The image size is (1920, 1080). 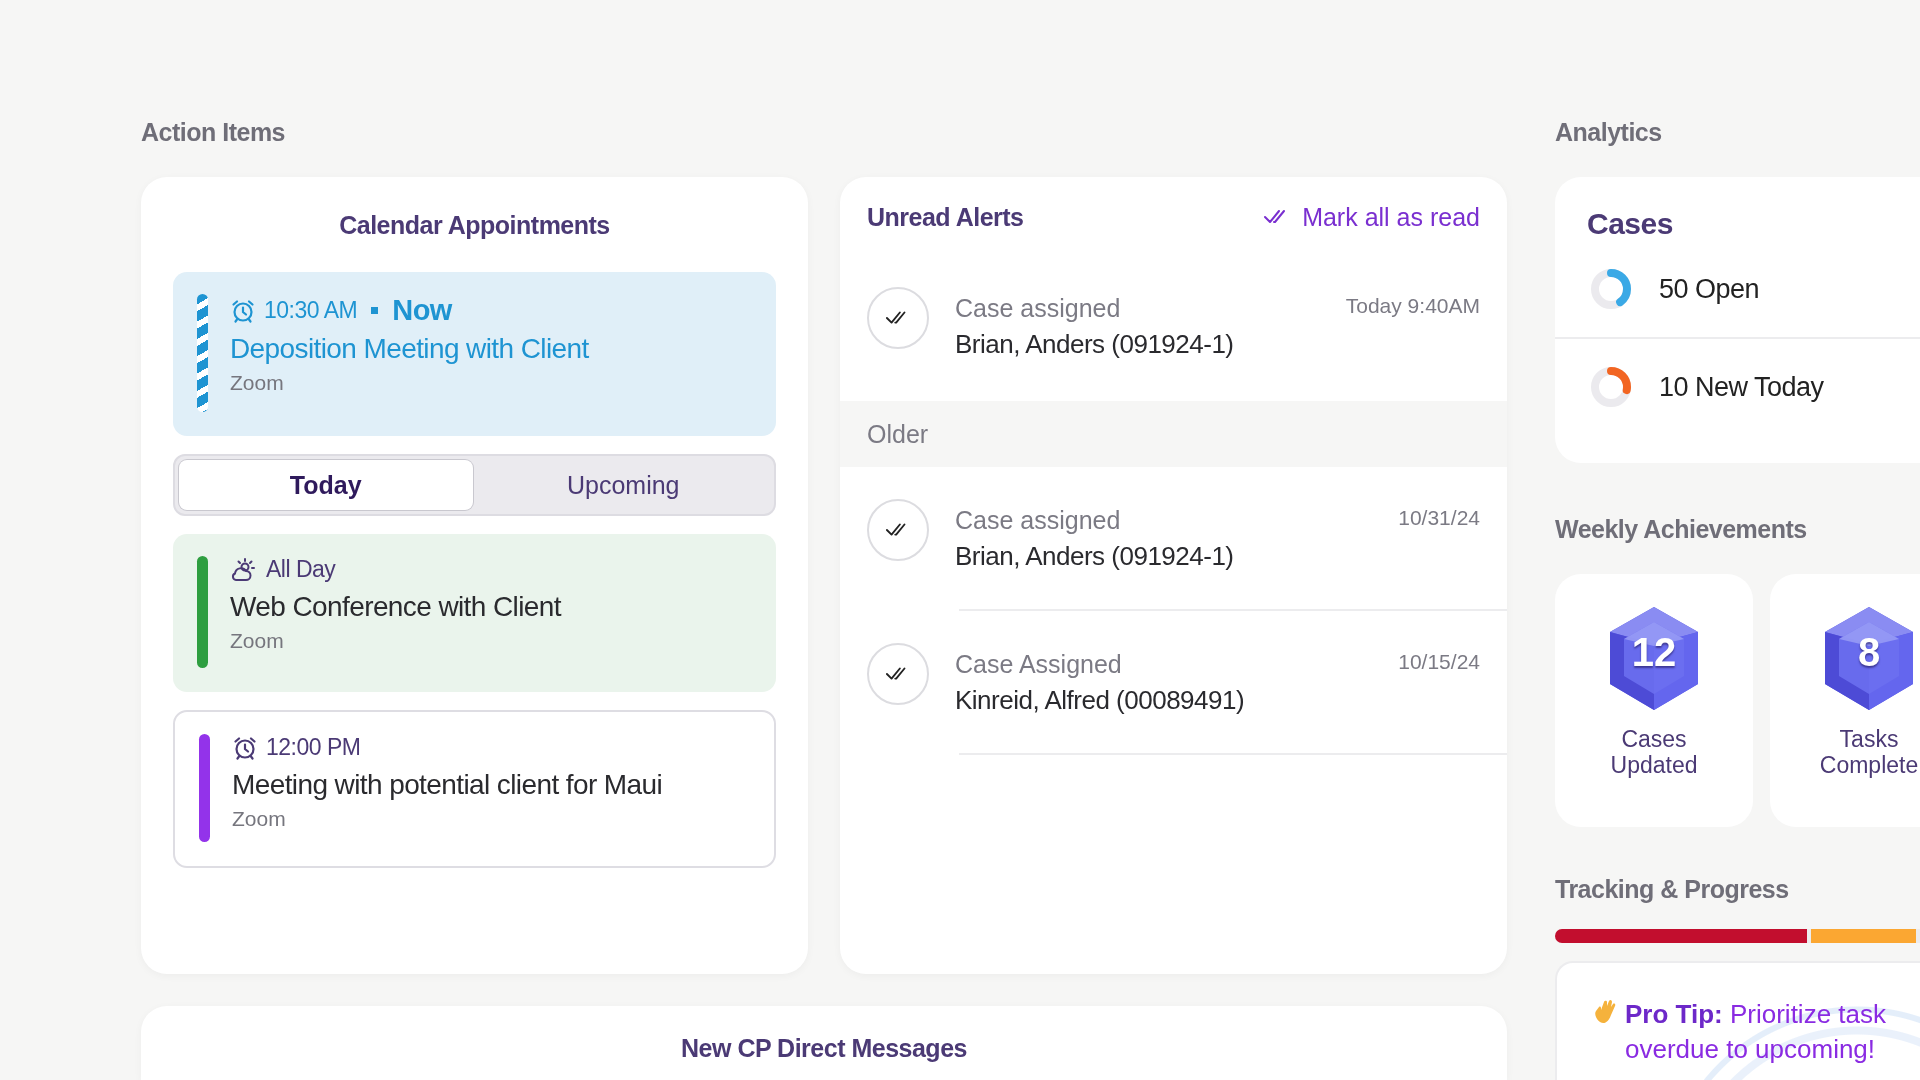 I want to click on alert-date: Today 9:40AM, so click(x=1412, y=306).